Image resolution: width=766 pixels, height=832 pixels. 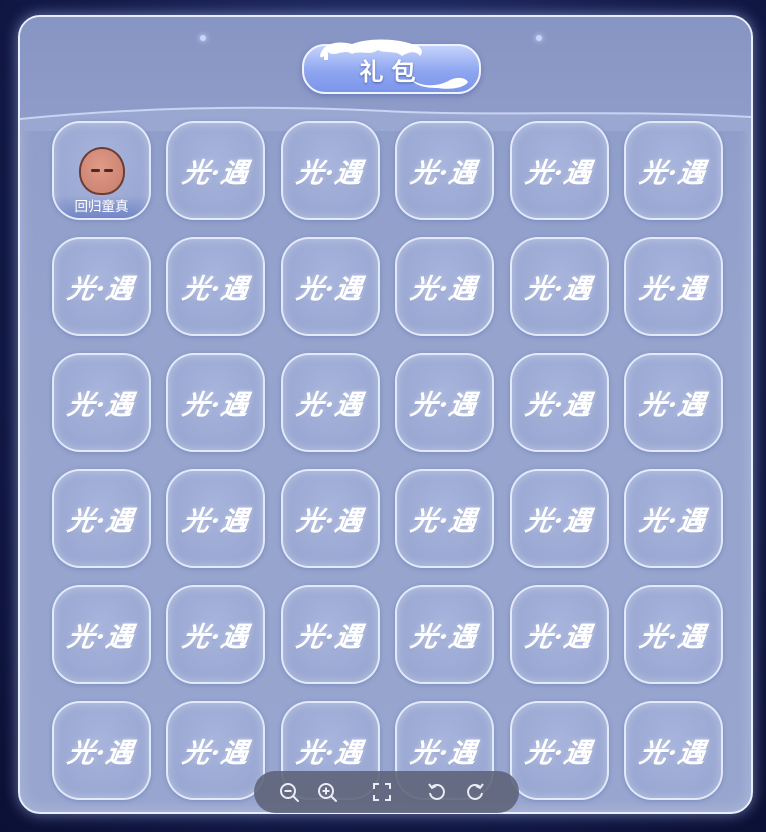 I want to click on face-mask-icon, so click(x=102, y=171).